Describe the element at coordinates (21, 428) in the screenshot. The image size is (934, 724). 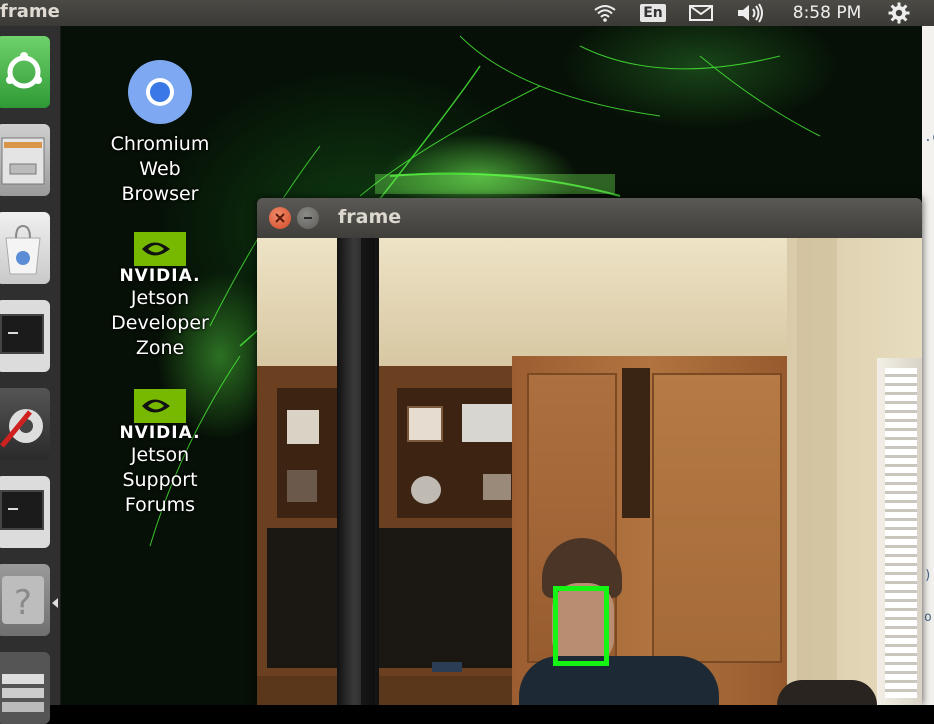
I see `settings-gear-wrench-icon` at that location.